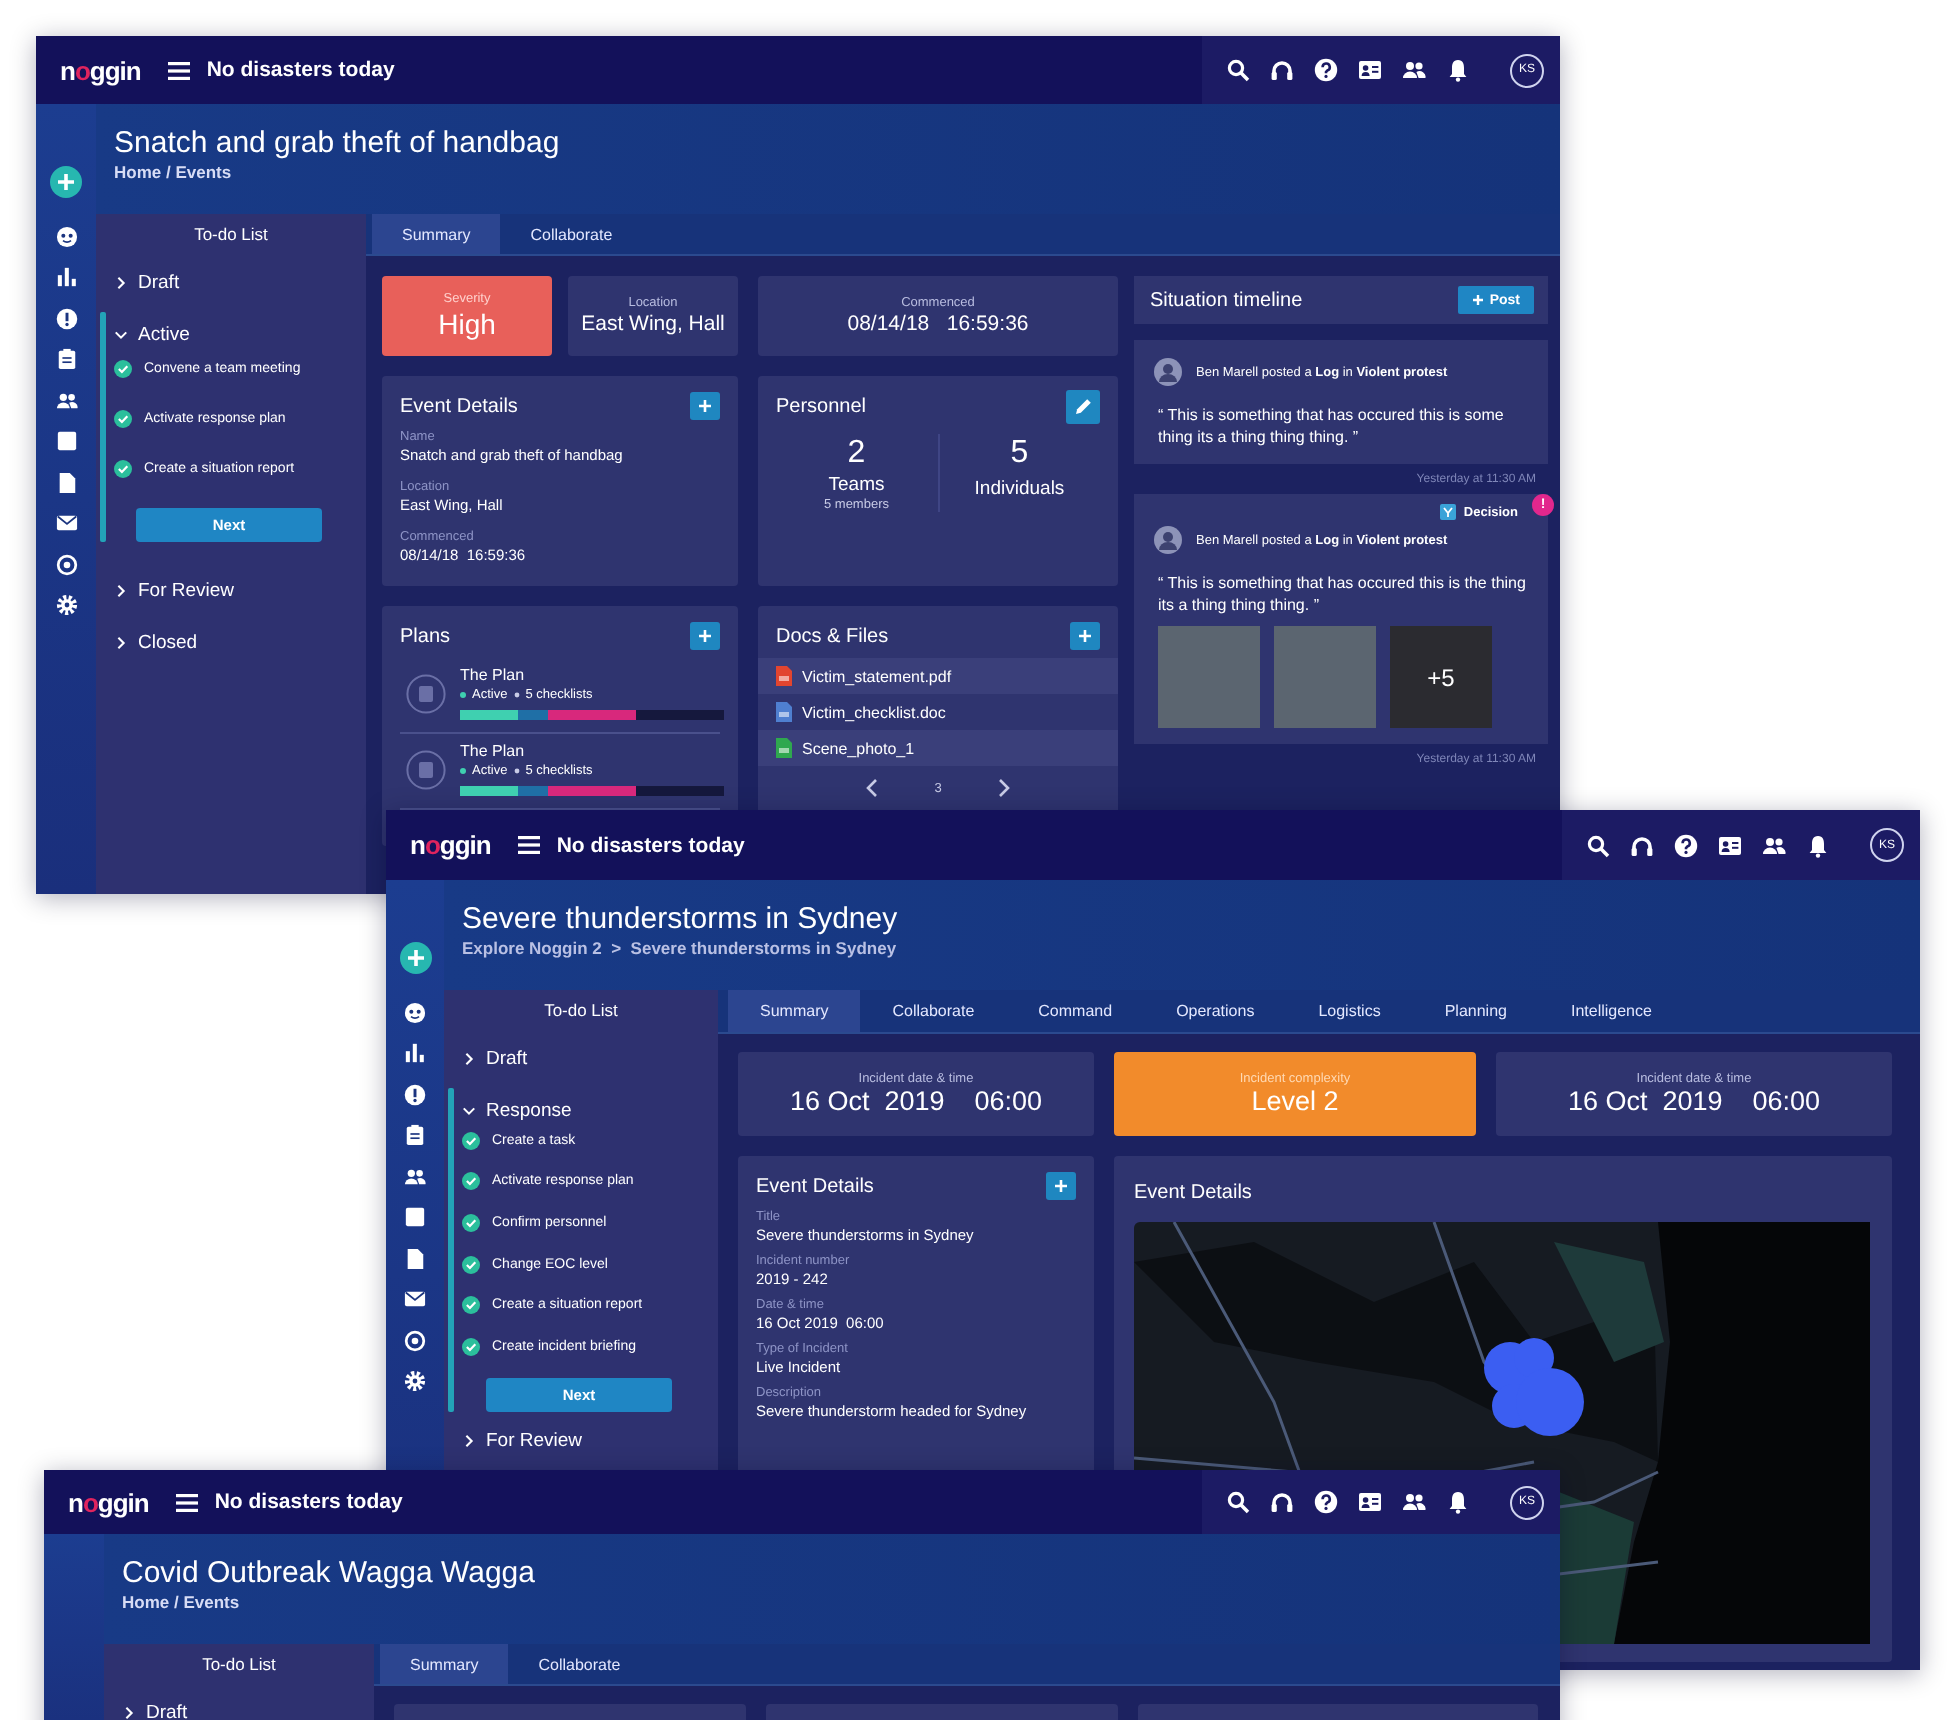 Image resolution: width=1956 pixels, height=1720 pixels. Describe the element at coordinates (1475, 1011) in the screenshot. I see `tab: Planning` at that location.